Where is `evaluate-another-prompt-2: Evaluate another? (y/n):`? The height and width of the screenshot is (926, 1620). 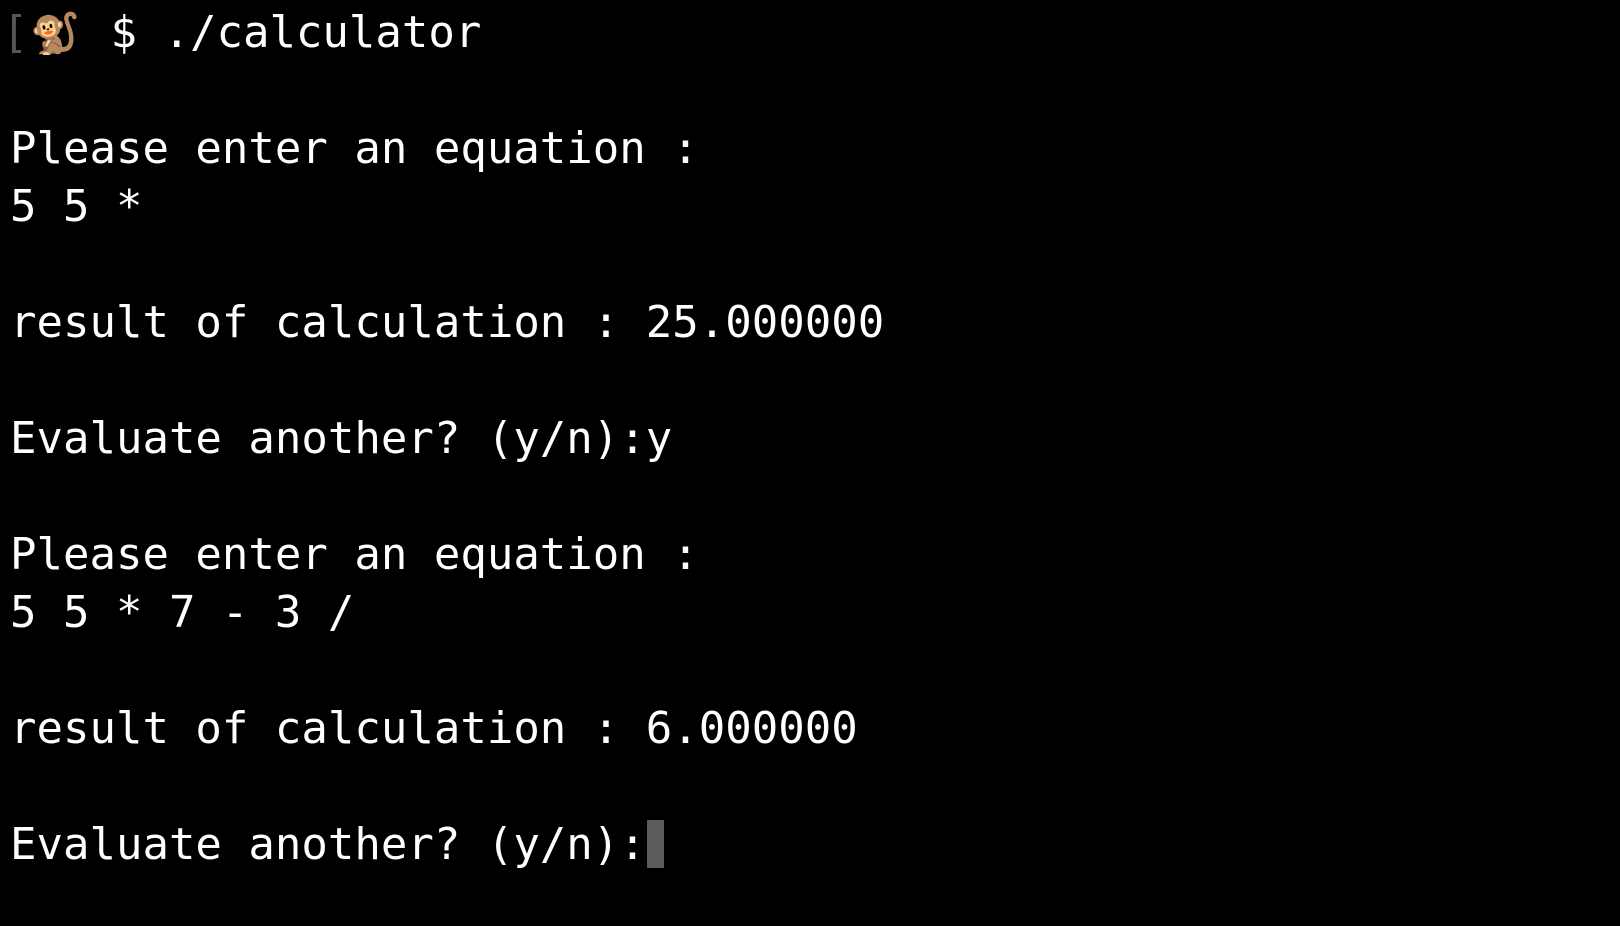
evaluate-another-prompt-2: Evaluate another? (y/n): is located at coordinates (810, 845).